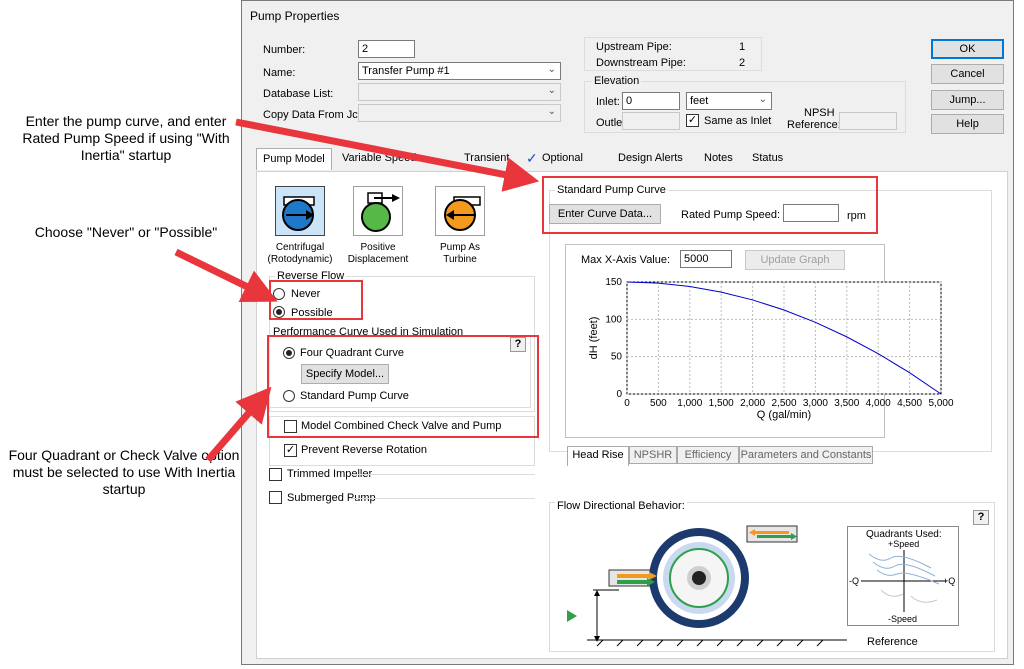 The width and height of the screenshot is (1024, 669). What do you see at coordinates (238, 424) in the screenshot?
I see `arrow-to-curve-options` at bounding box center [238, 424].